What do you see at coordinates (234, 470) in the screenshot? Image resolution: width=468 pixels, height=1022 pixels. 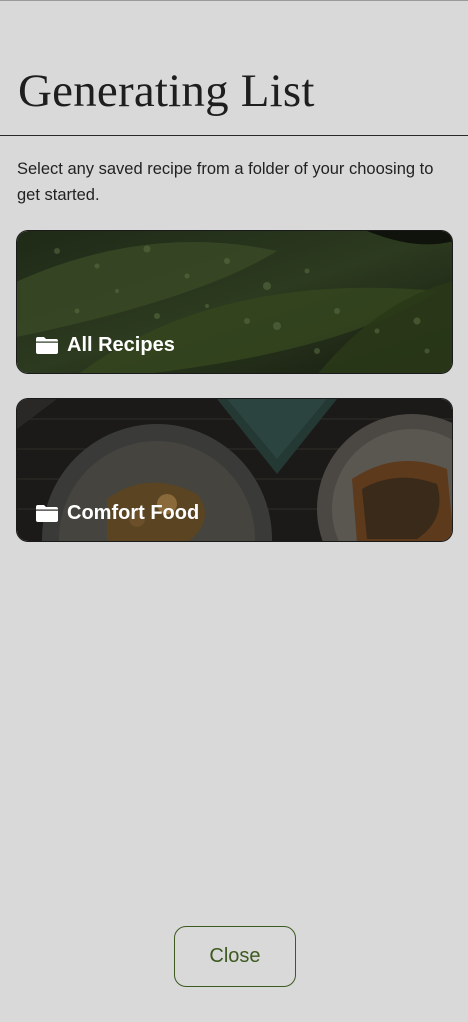 I see `folder-card-comfort-food: Comfort Food` at bounding box center [234, 470].